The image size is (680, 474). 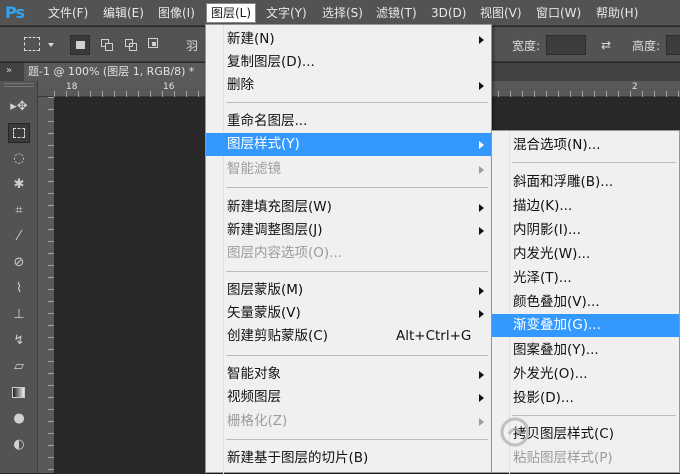 What do you see at coordinates (32, 44) in the screenshot?
I see `marquee-tool-icon` at bounding box center [32, 44].